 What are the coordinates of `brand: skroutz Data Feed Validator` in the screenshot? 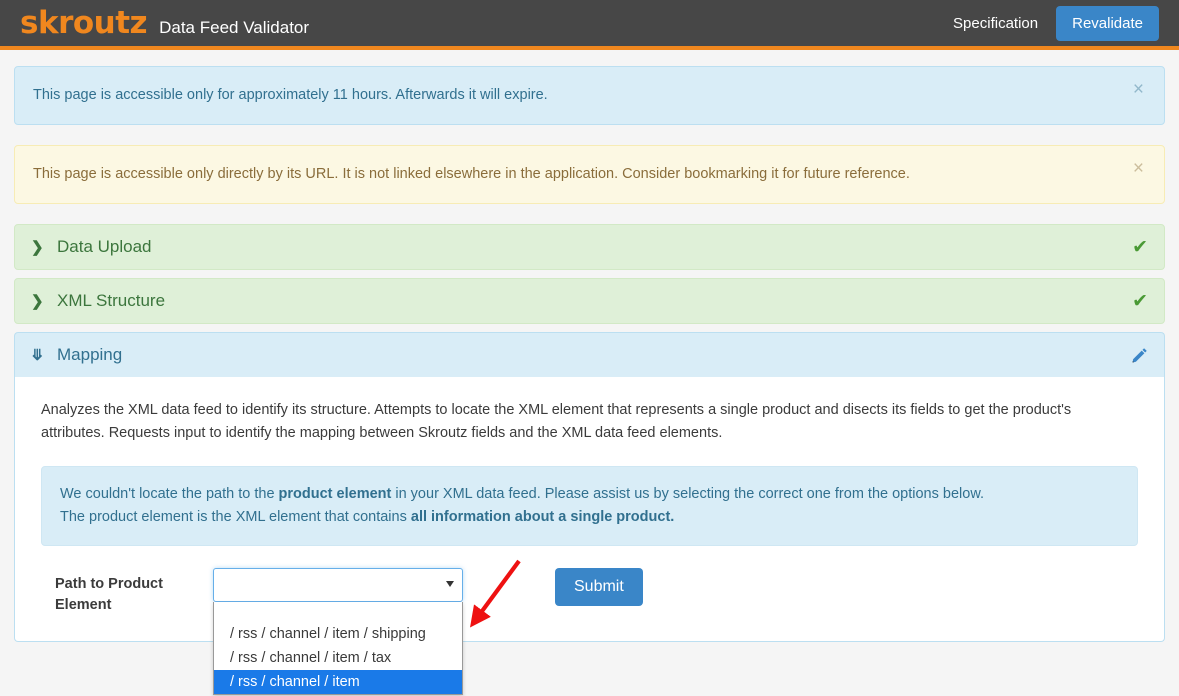 It's located at (165, 22).